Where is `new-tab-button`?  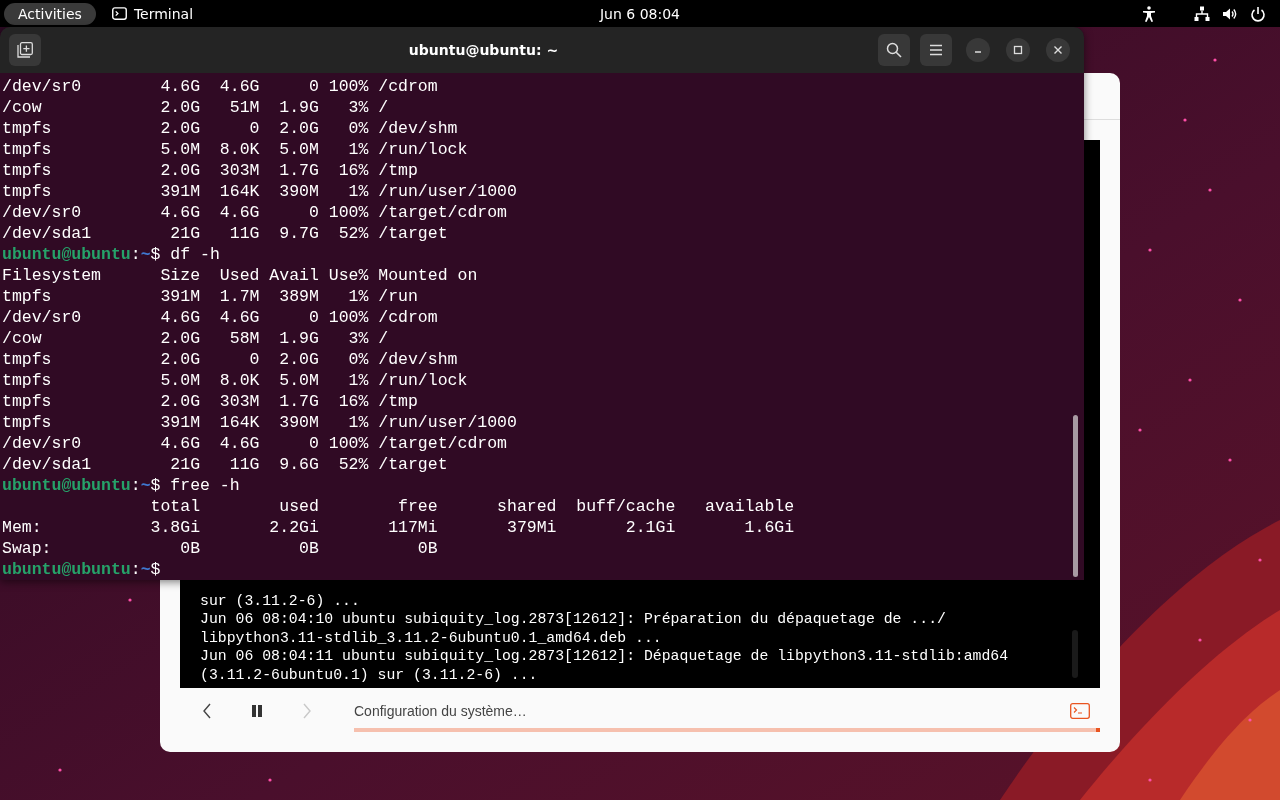
new-tab-button is located at coordinates (25, 50).